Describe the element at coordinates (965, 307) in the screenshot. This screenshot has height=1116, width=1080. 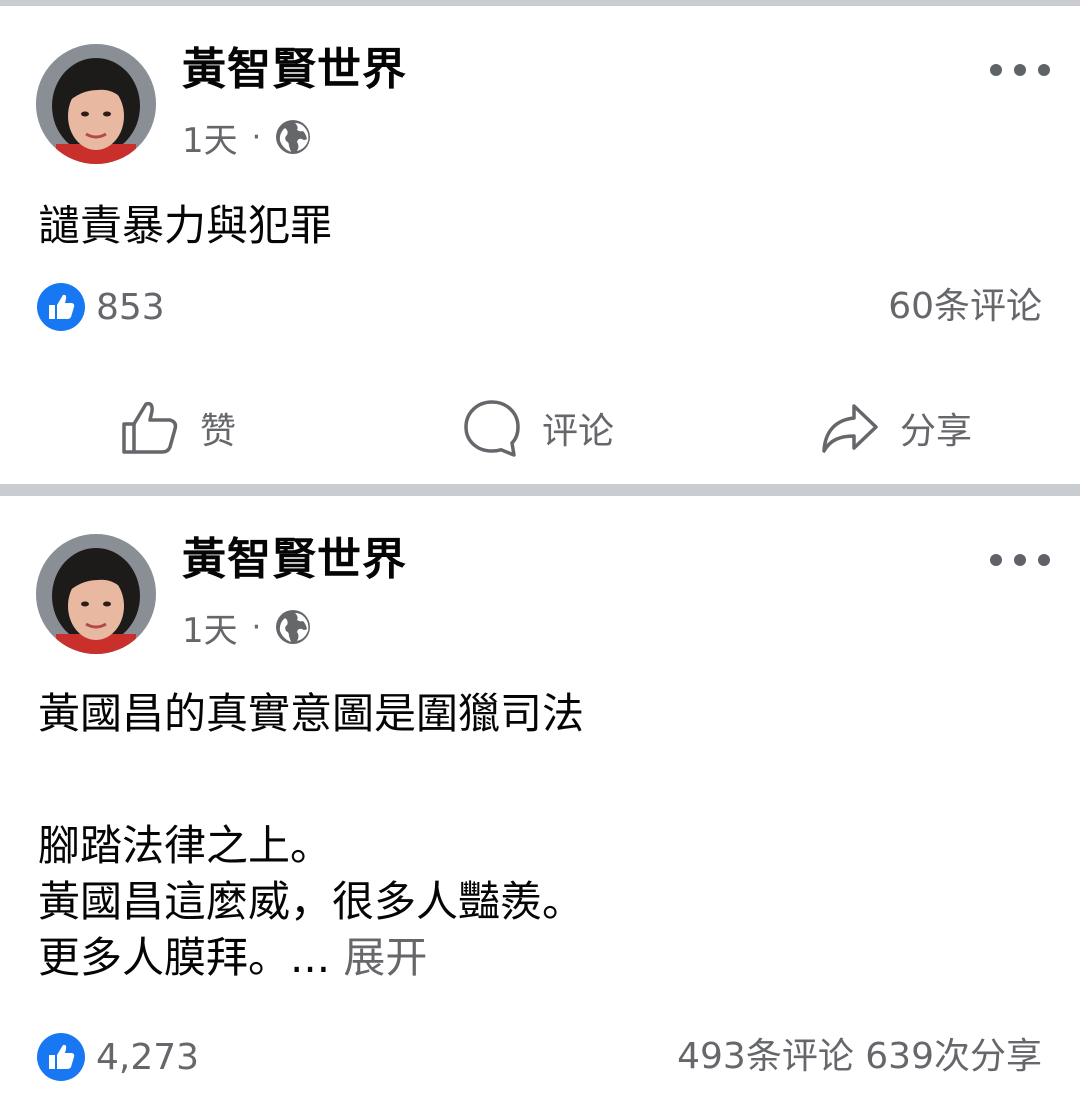
I see `comments-count: 60条评论` at that location.